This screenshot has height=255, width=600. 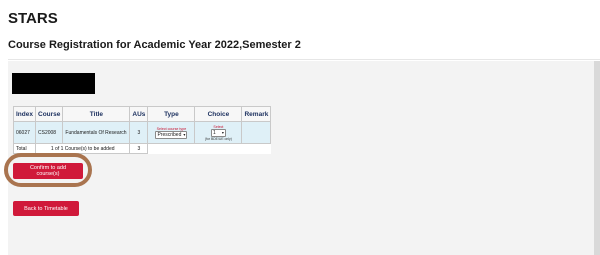 I want to click on choice-select: 1 ▾, so click(x=218, y=133).